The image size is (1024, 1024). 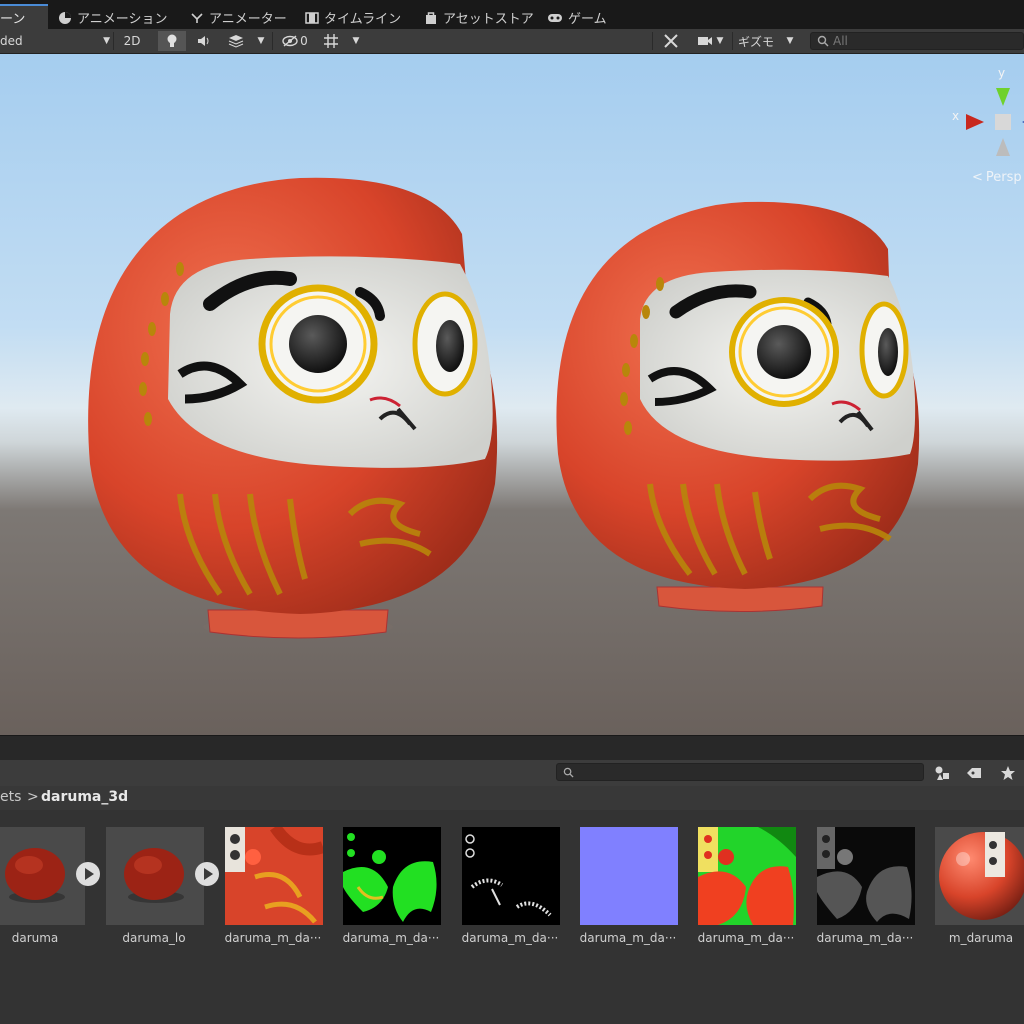 What do you see at coordinates (512, 798) in the screenshot?
I see `breadcrumb: ets > daruma_3d` at bounding box center [512, 798].